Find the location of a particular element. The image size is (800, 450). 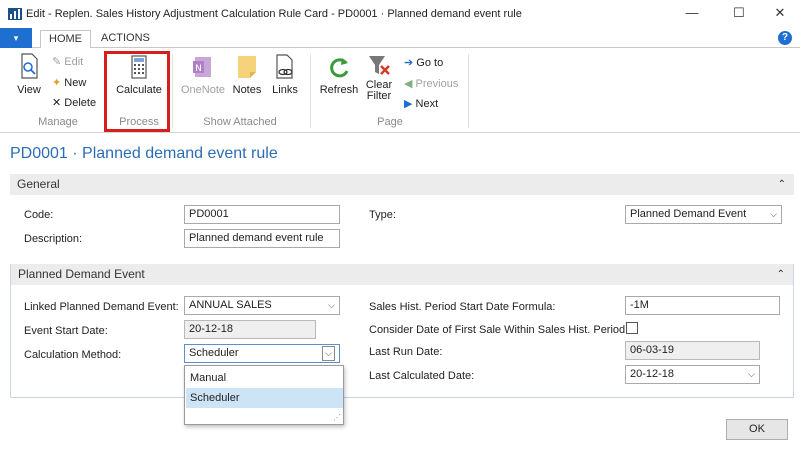

view-label: View is located at coordinates (29, 90).